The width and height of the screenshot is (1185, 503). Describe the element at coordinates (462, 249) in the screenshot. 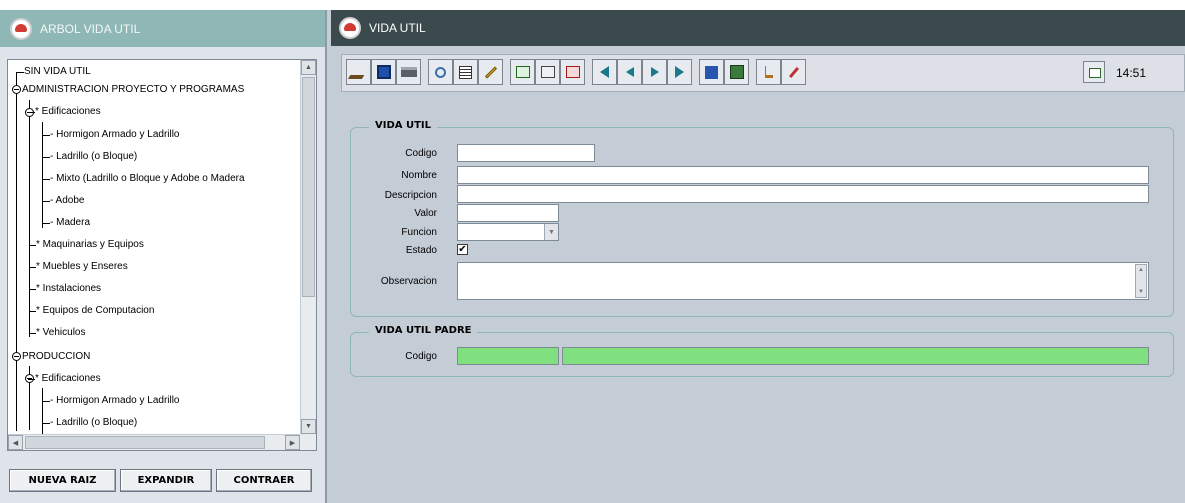

I see `estado-checkbox: ✔` at that location.